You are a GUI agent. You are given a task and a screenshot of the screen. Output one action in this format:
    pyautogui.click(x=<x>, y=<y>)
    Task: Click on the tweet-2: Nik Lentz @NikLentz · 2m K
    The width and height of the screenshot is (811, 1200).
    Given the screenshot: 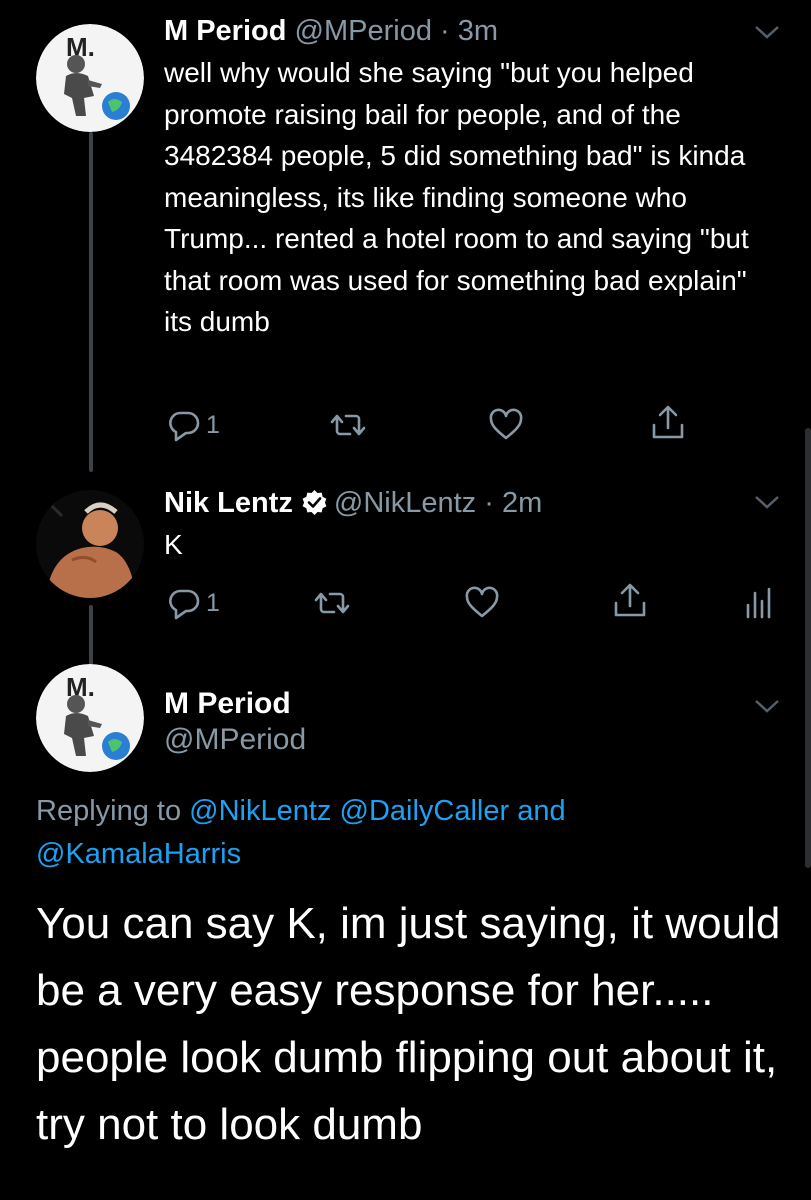 What is the action you would take?
    pyautogui.click(x=467, y=526)
    